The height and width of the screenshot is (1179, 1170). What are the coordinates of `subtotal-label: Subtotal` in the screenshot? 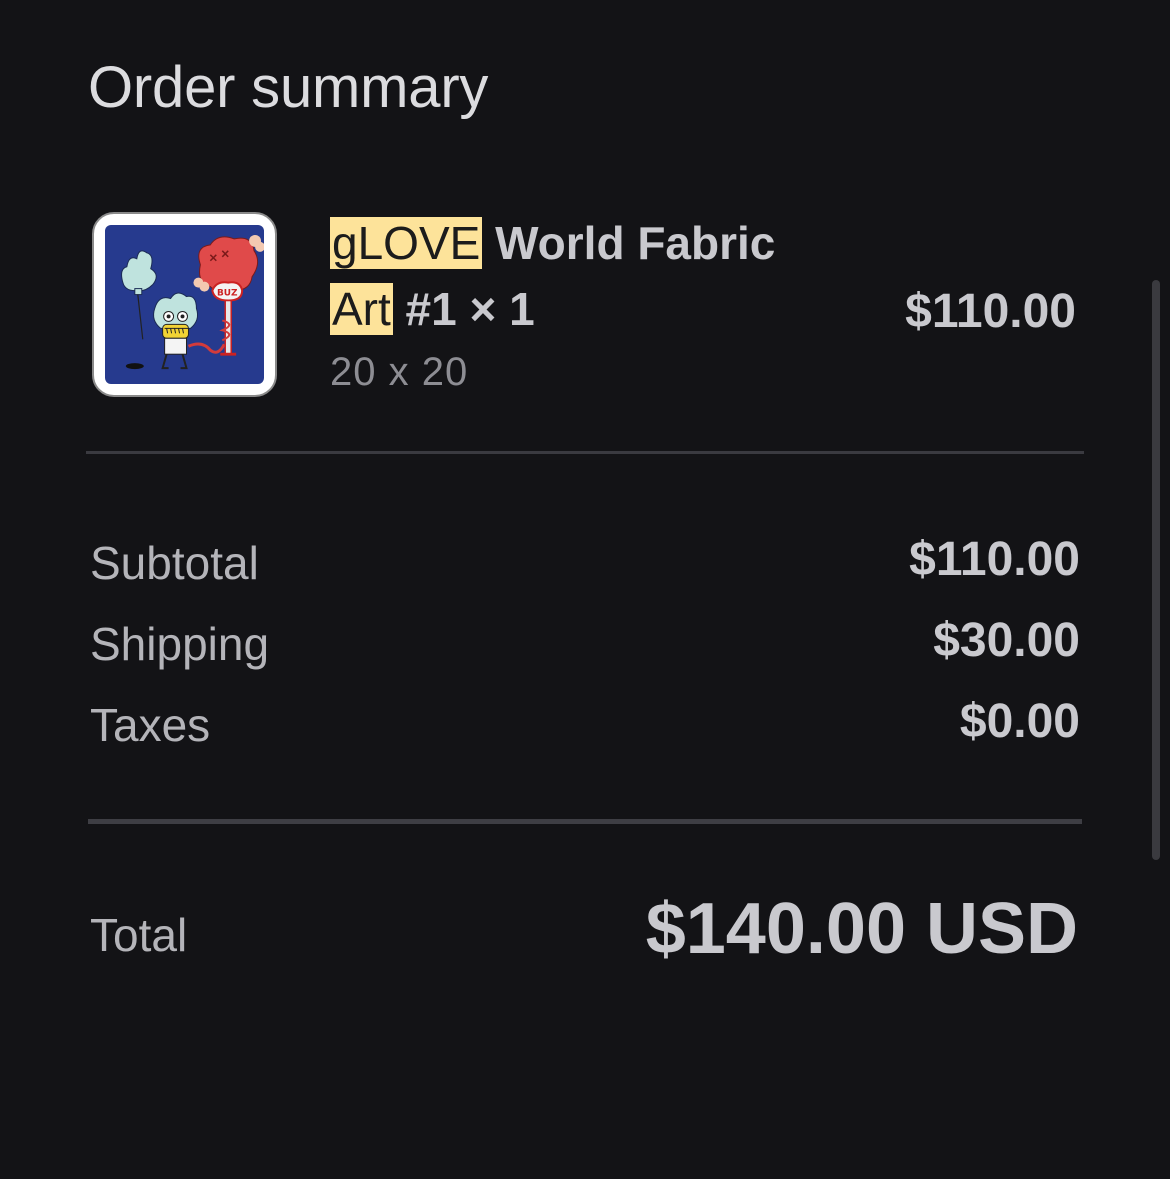 It's located at (174, 563).